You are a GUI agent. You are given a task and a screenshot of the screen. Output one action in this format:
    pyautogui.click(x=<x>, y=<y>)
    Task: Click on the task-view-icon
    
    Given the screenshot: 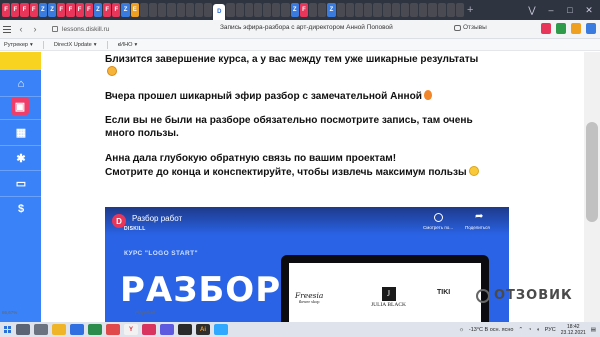 What is the action you would take?
    pyautogui.click(x=41, y=329)
    